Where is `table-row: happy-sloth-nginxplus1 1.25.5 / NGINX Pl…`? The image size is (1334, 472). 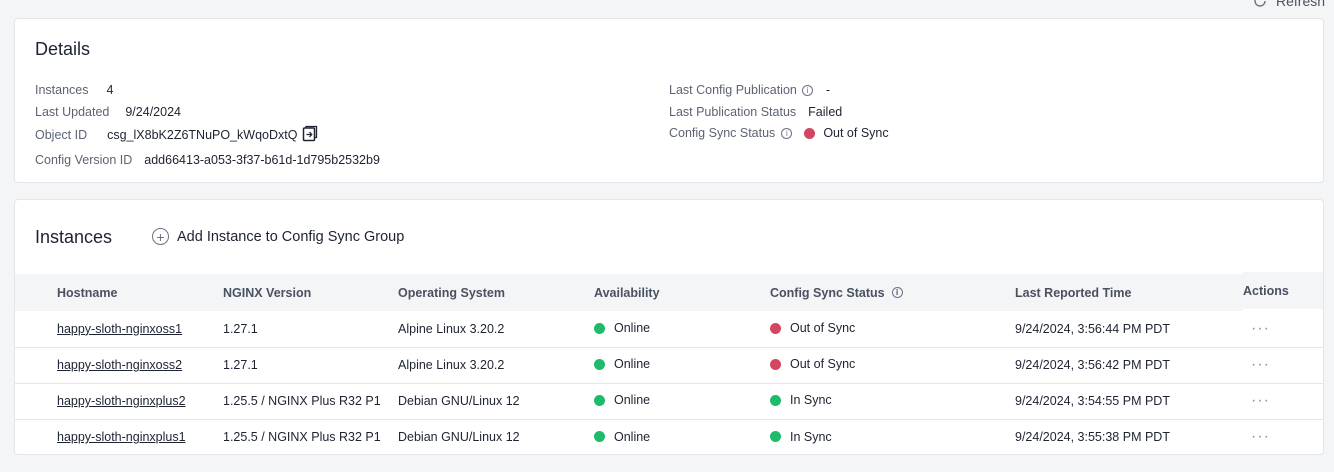 table-row: happy-sloth-nginxplus1 1.25.5 / NGINX Pl… is located at coordinates (669, 436).